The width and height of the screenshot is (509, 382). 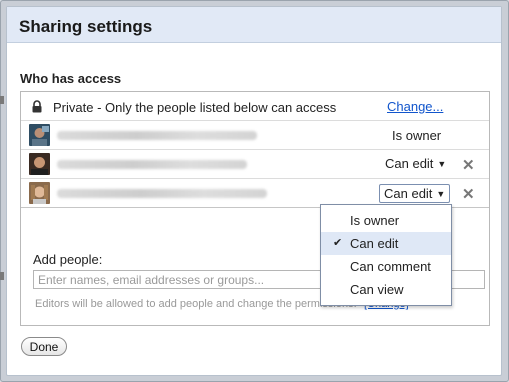 I want to click on dialog-title: Sharing settings, so click(x=86, y=26).